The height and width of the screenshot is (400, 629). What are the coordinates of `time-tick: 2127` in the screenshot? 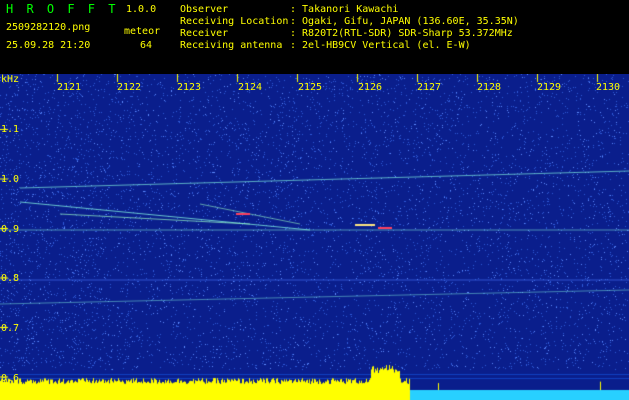 It's located at (429, 87).